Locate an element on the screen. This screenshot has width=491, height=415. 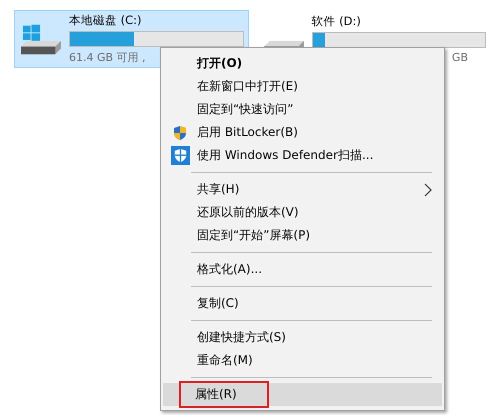
menu-item: 创建快捷方式(S) is located at coordinates (302, 337).